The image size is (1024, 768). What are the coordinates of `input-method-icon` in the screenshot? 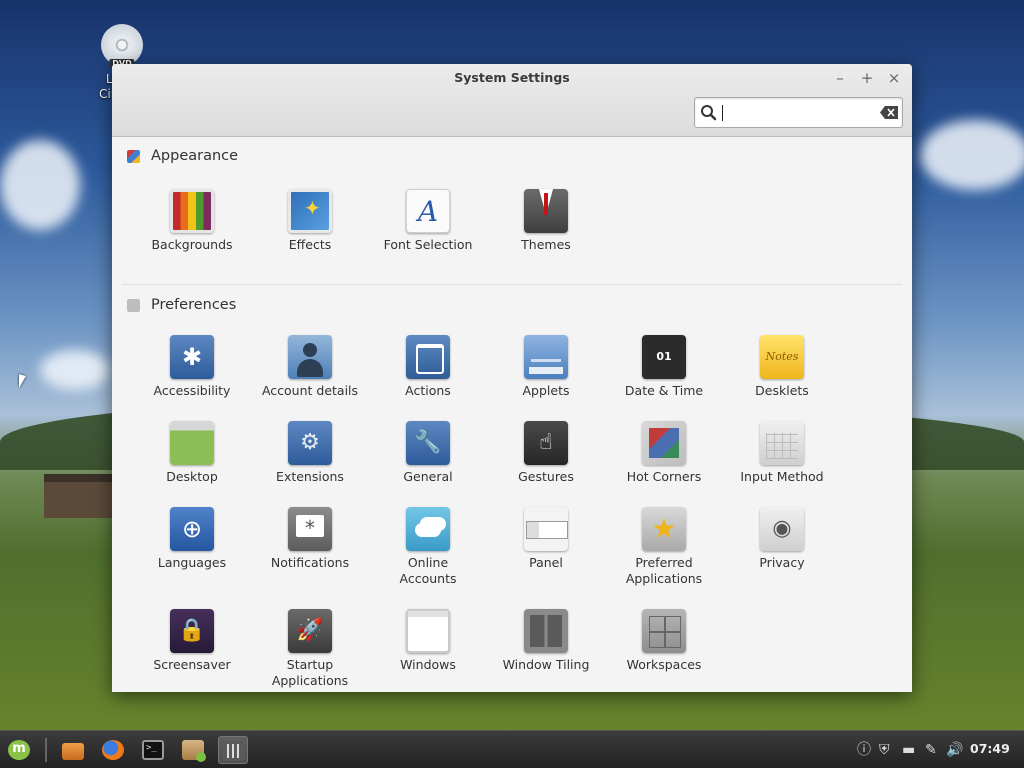 It's located at (782, 443).